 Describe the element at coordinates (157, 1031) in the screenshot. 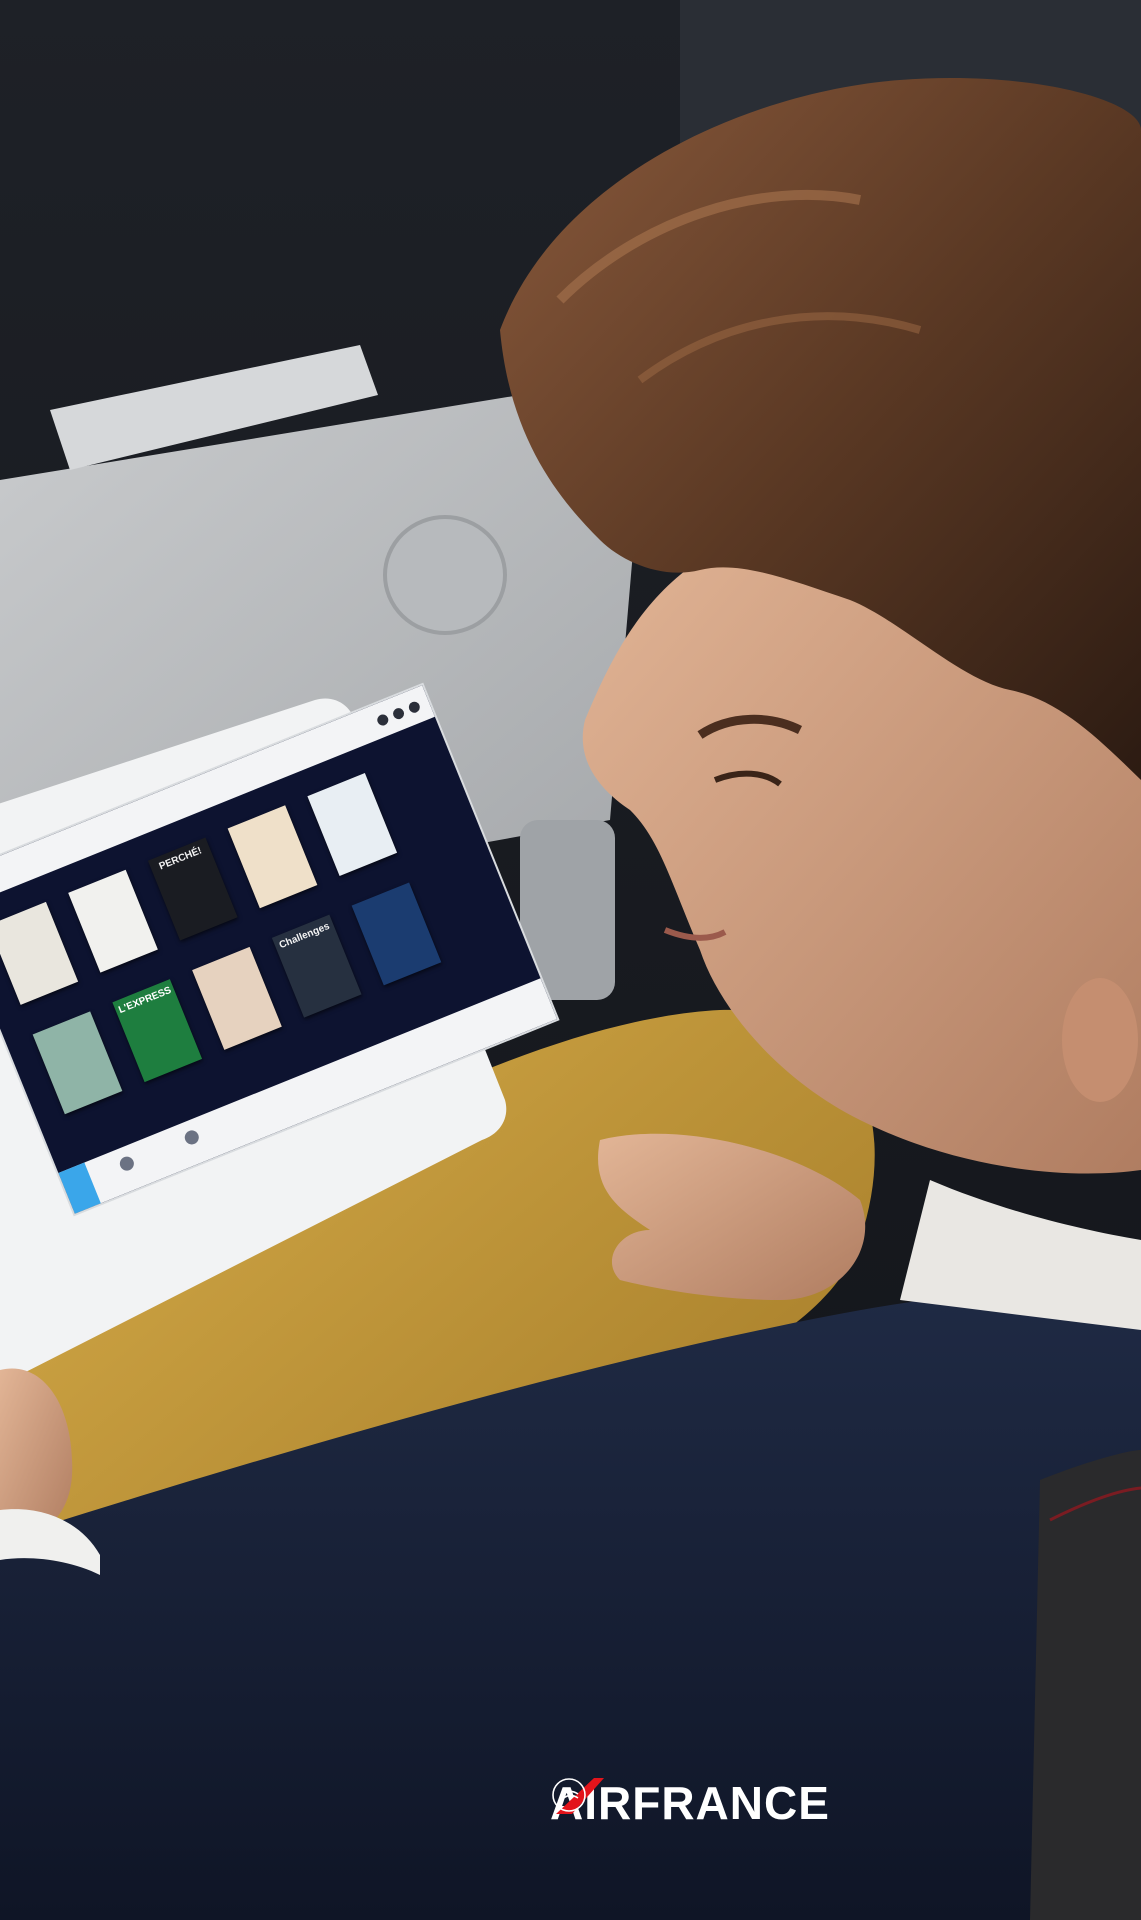

I see `magazine-cover: L'EXPRESS` at that location.